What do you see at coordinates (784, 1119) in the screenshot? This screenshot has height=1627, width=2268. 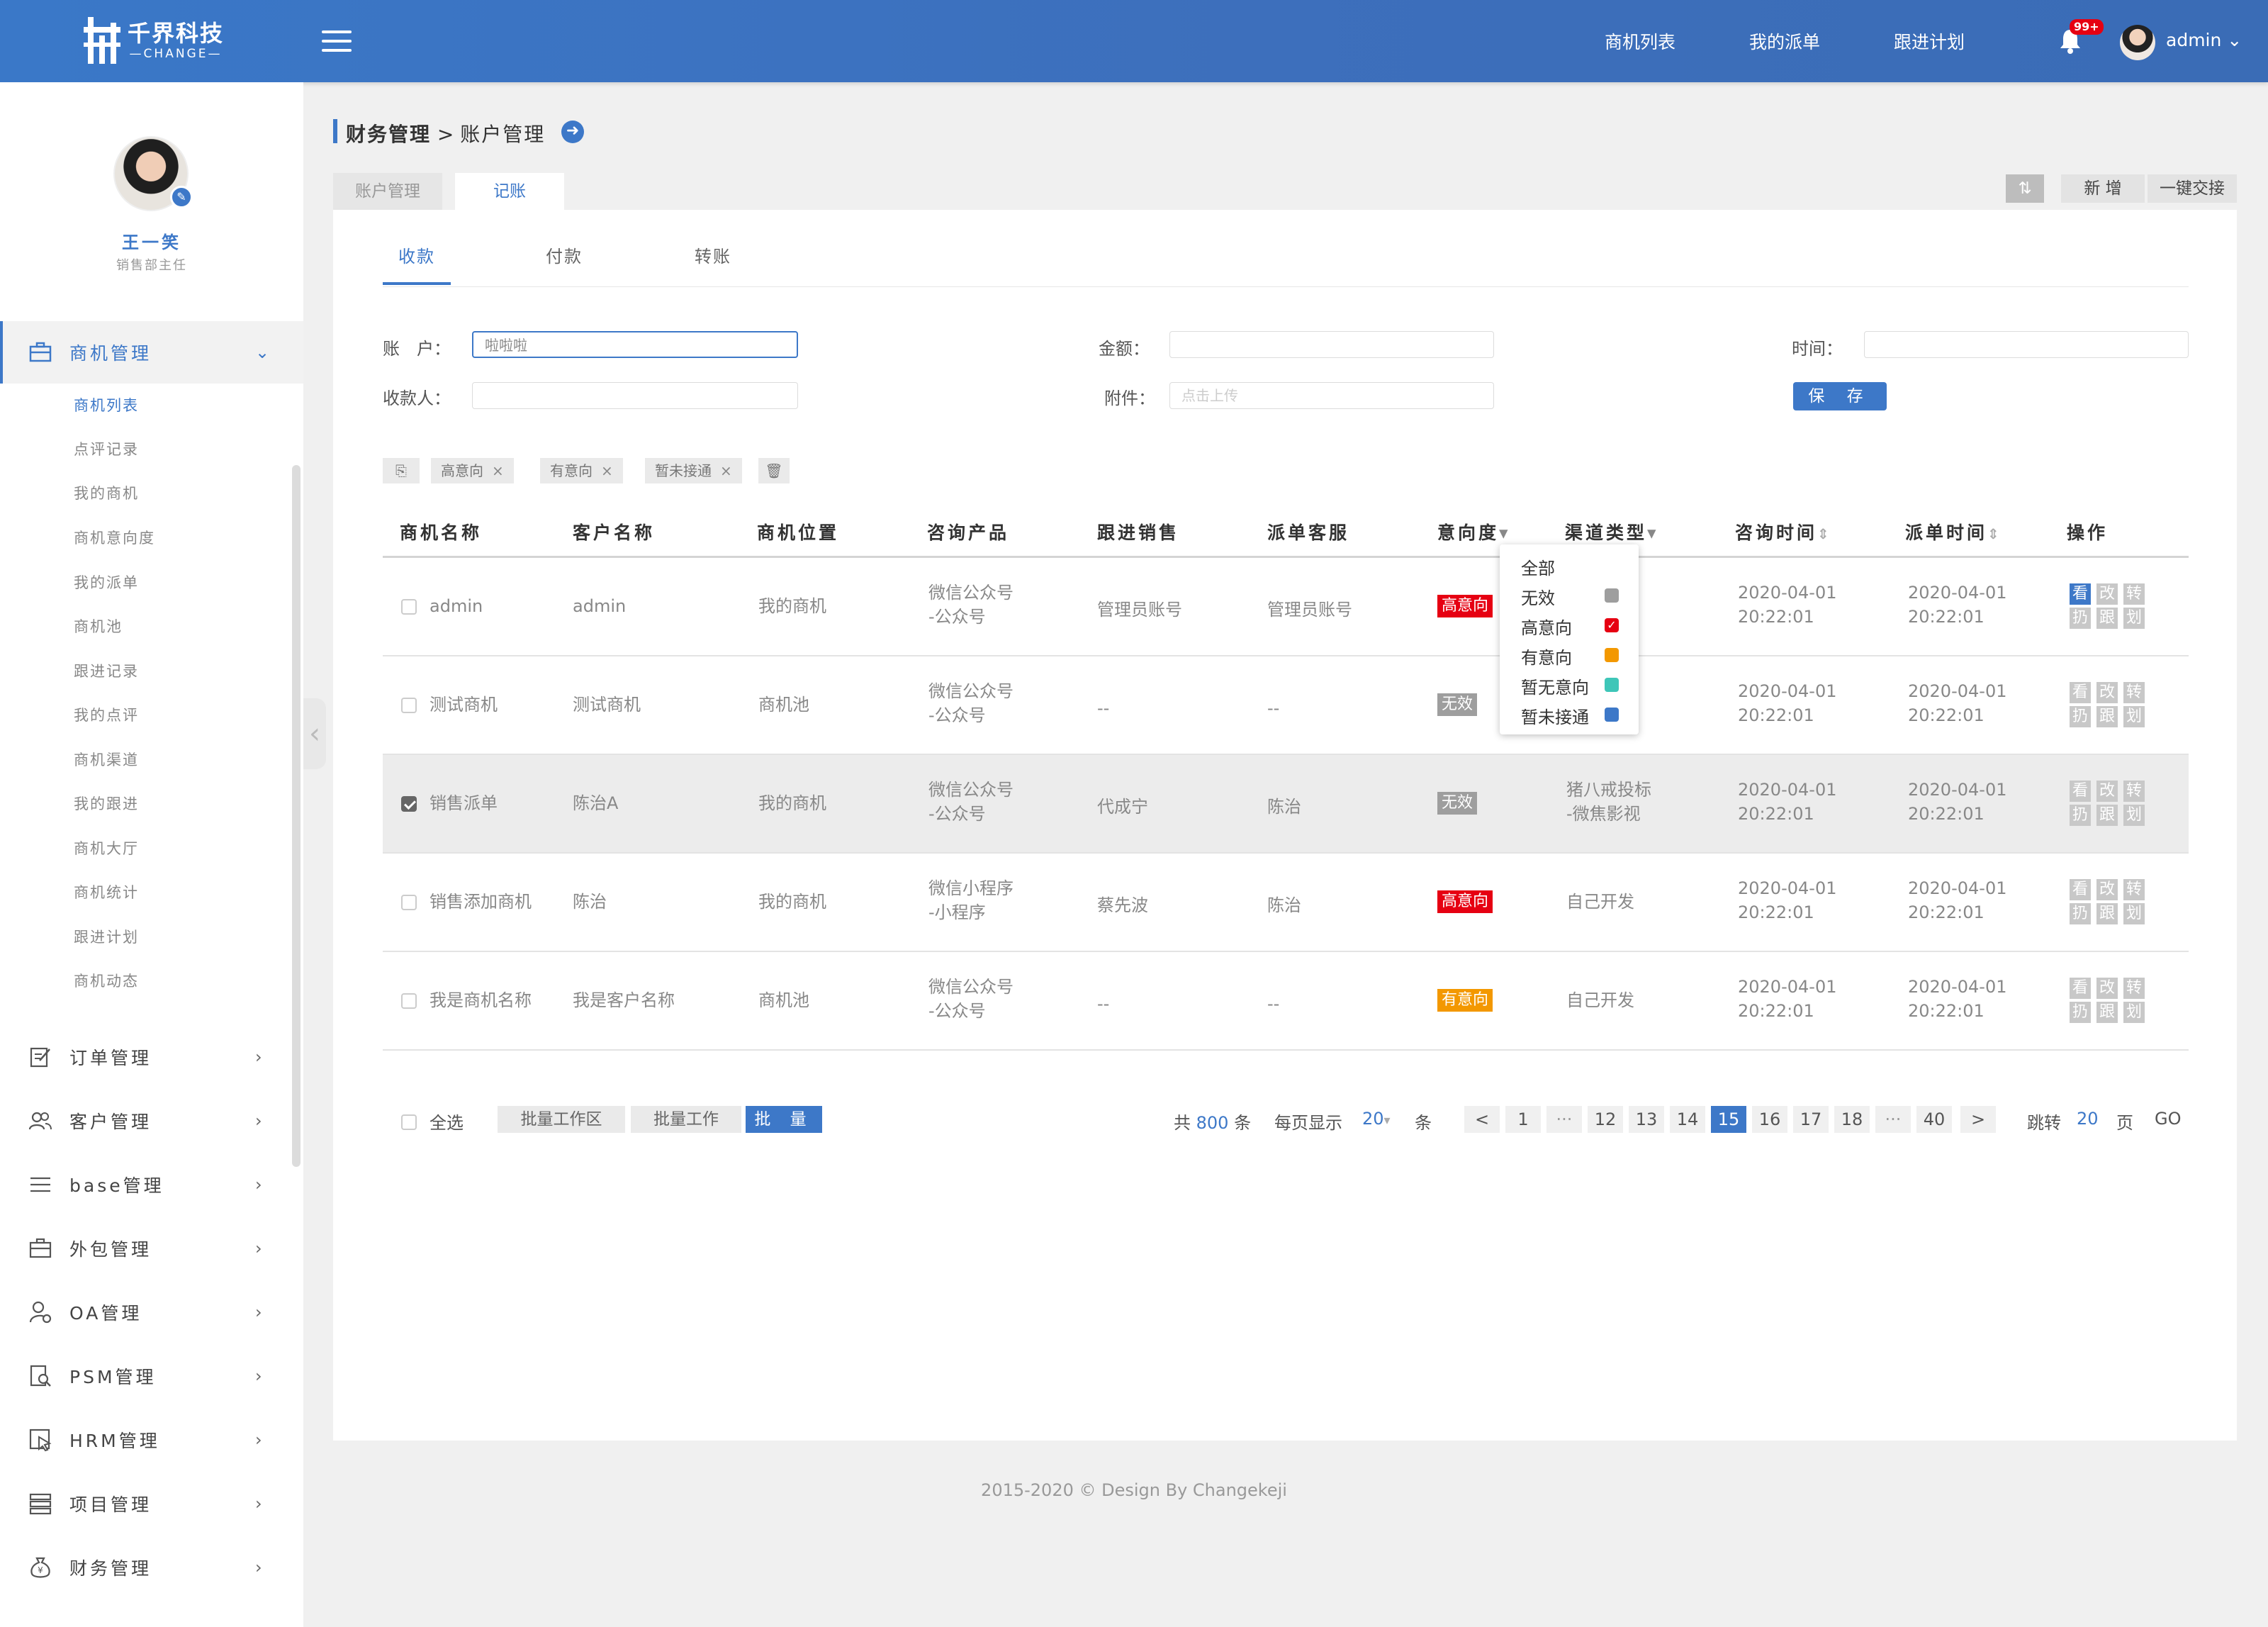 I see `batch-button: 批 量` at bounding box center [784, 1119].